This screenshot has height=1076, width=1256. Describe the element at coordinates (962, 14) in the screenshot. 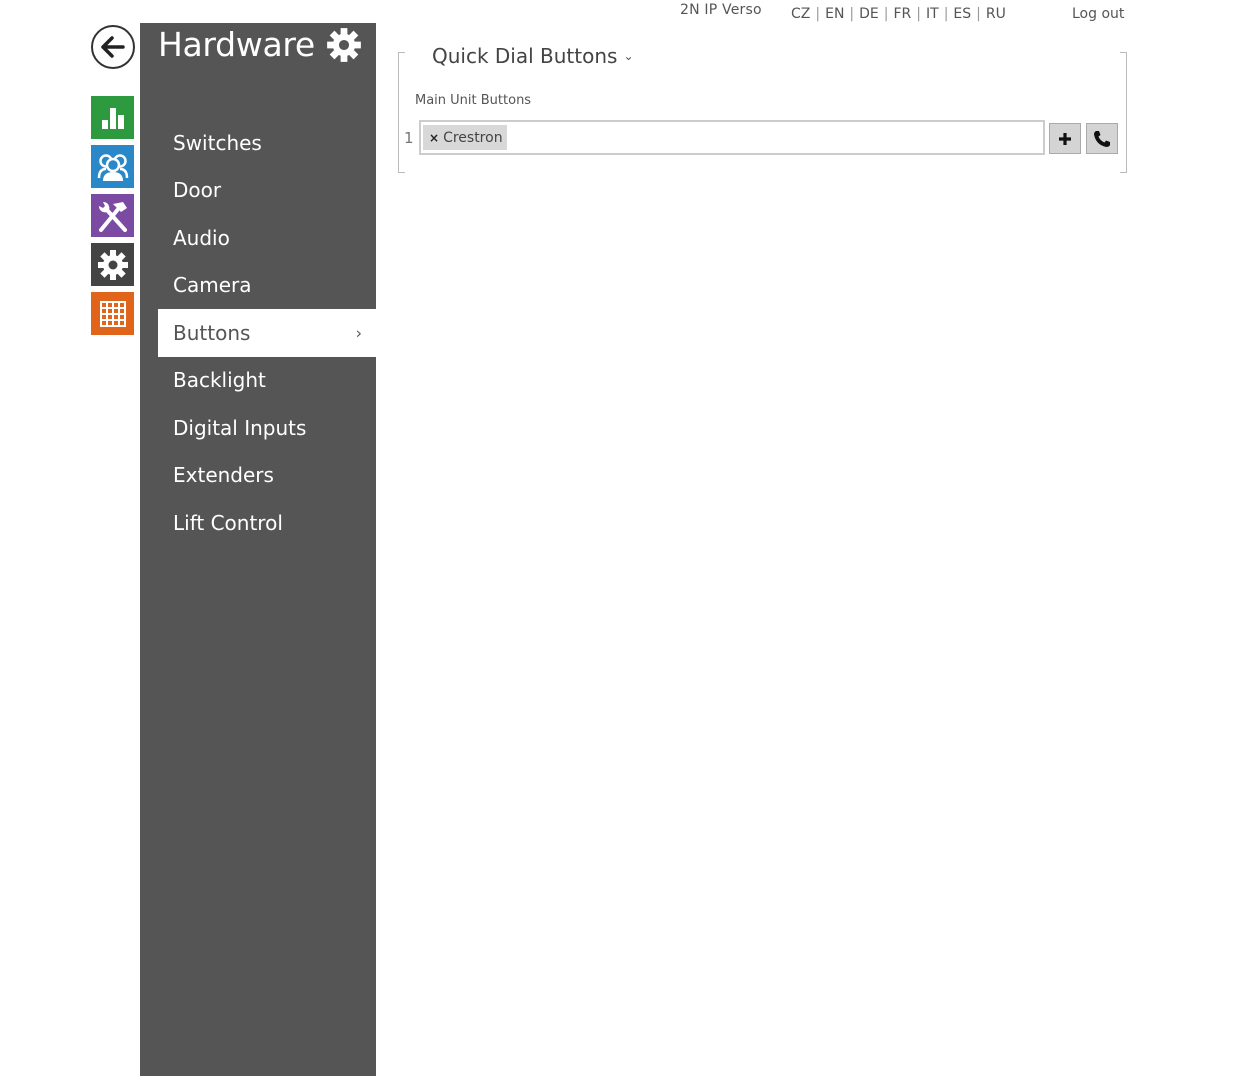

I see `lang-es: ES` at that location.